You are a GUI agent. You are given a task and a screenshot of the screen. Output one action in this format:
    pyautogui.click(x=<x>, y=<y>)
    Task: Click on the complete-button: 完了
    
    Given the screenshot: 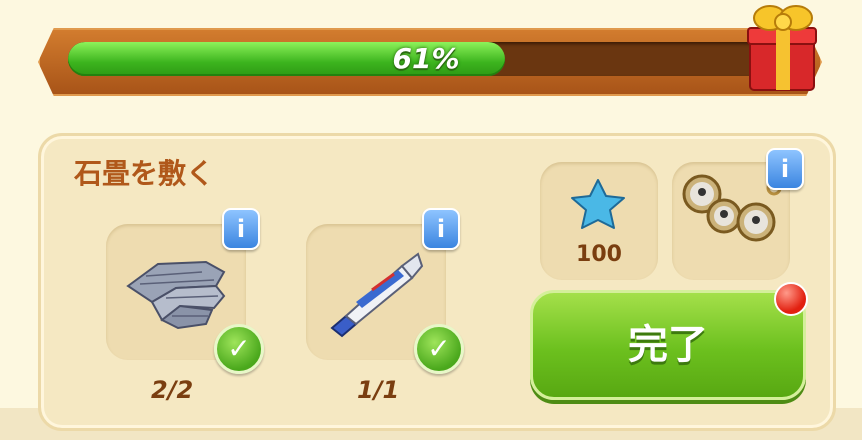 What is the action you would take?
    pyautogui.click(x=668, y=345)
    